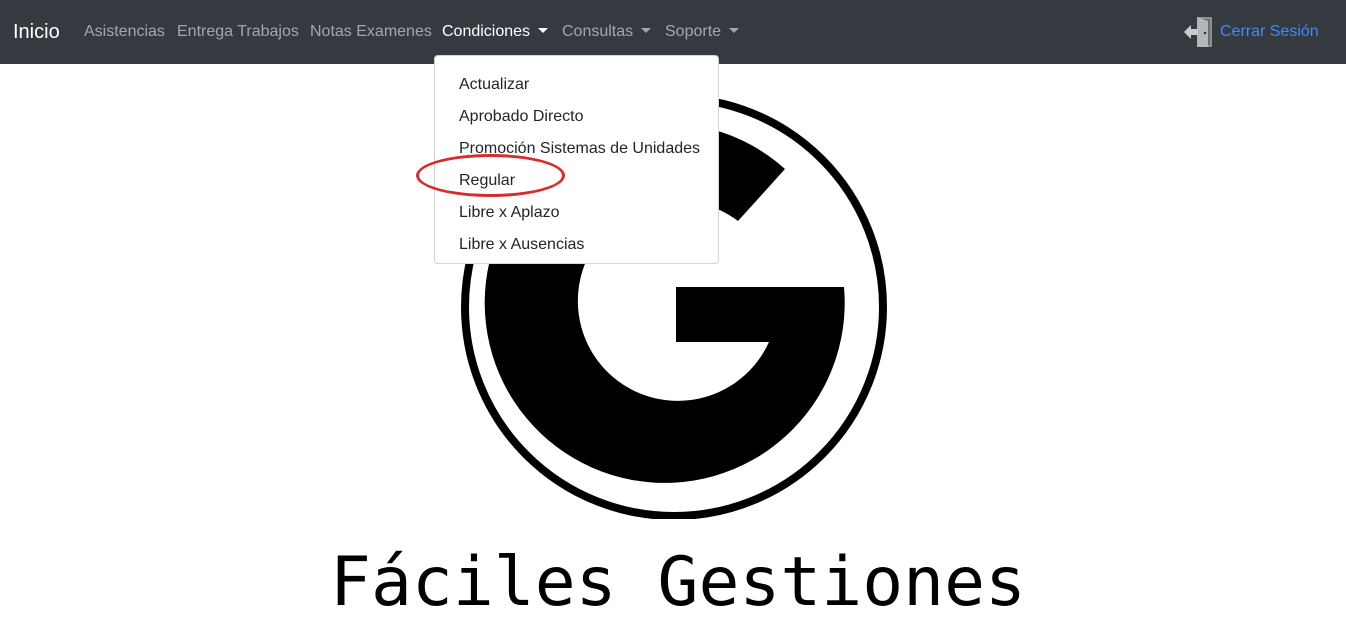  What do you see at coordinates (576, 245) in the screenshot?
I see `menu-item-libre-x-ausencias: Libre x Ausencias` at bounding box center [576, 245].